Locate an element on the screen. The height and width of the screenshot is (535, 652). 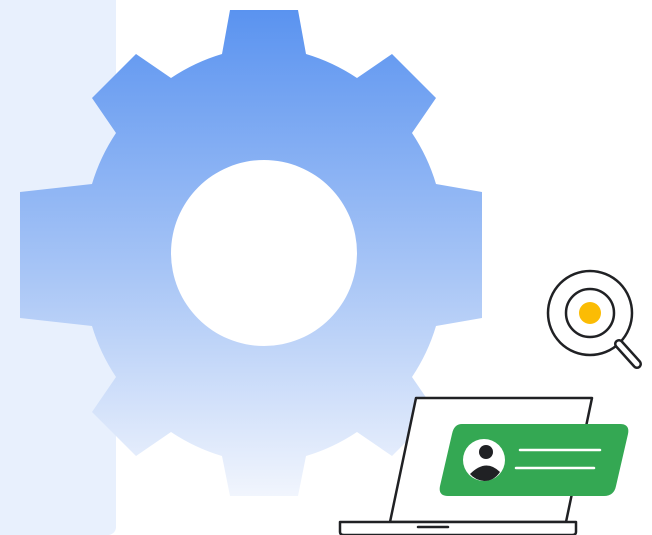
profile-card-icon is located at coordinates (534, 460).